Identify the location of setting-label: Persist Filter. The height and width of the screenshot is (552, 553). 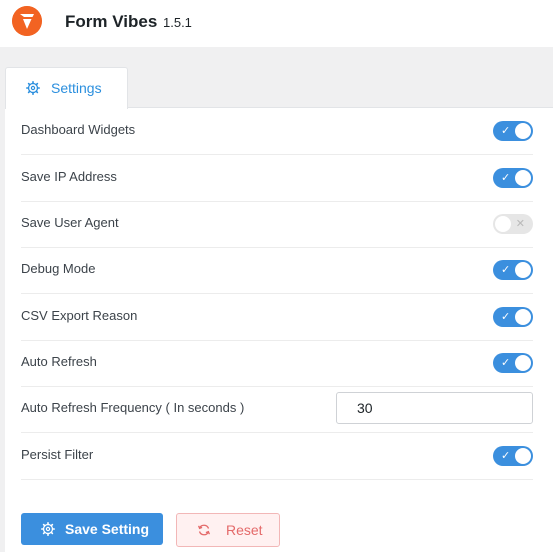
(57, 454).